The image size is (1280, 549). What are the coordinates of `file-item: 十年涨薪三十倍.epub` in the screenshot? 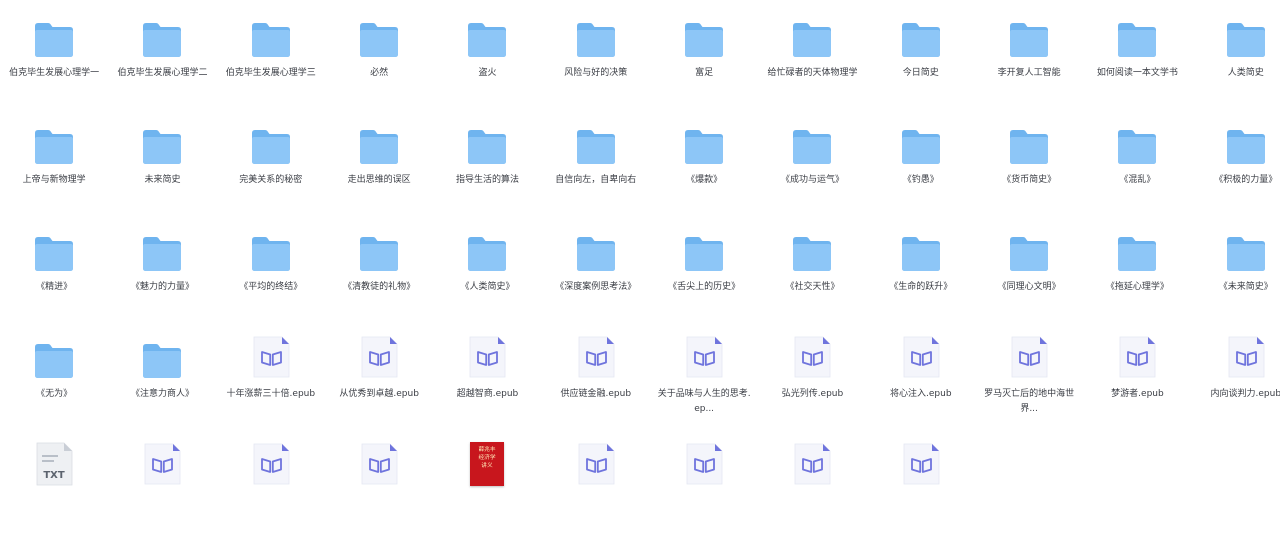 It's located at (271, 388).